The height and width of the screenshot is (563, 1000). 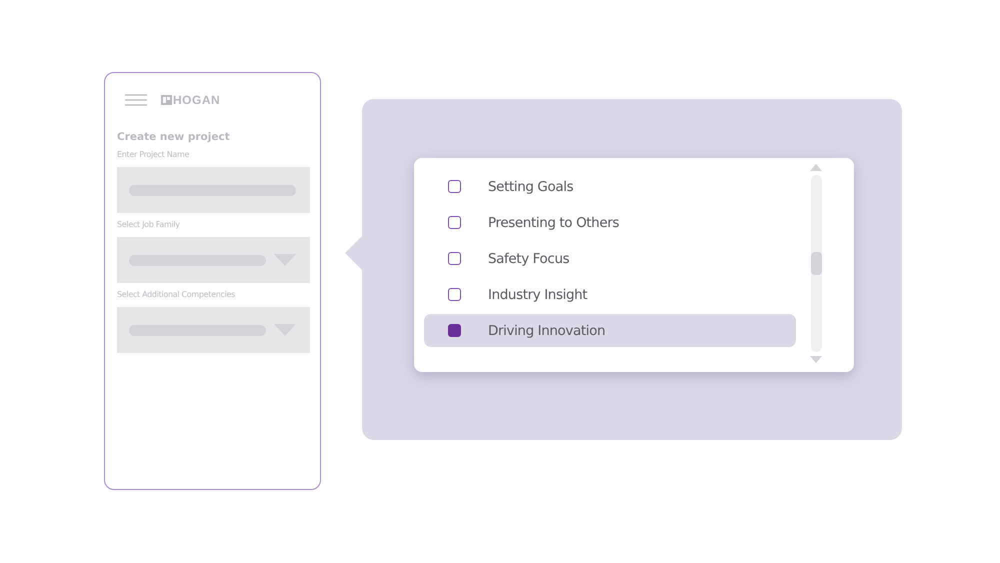 I want to click on option-label: Industry Insight, so click(x=538, y=294).